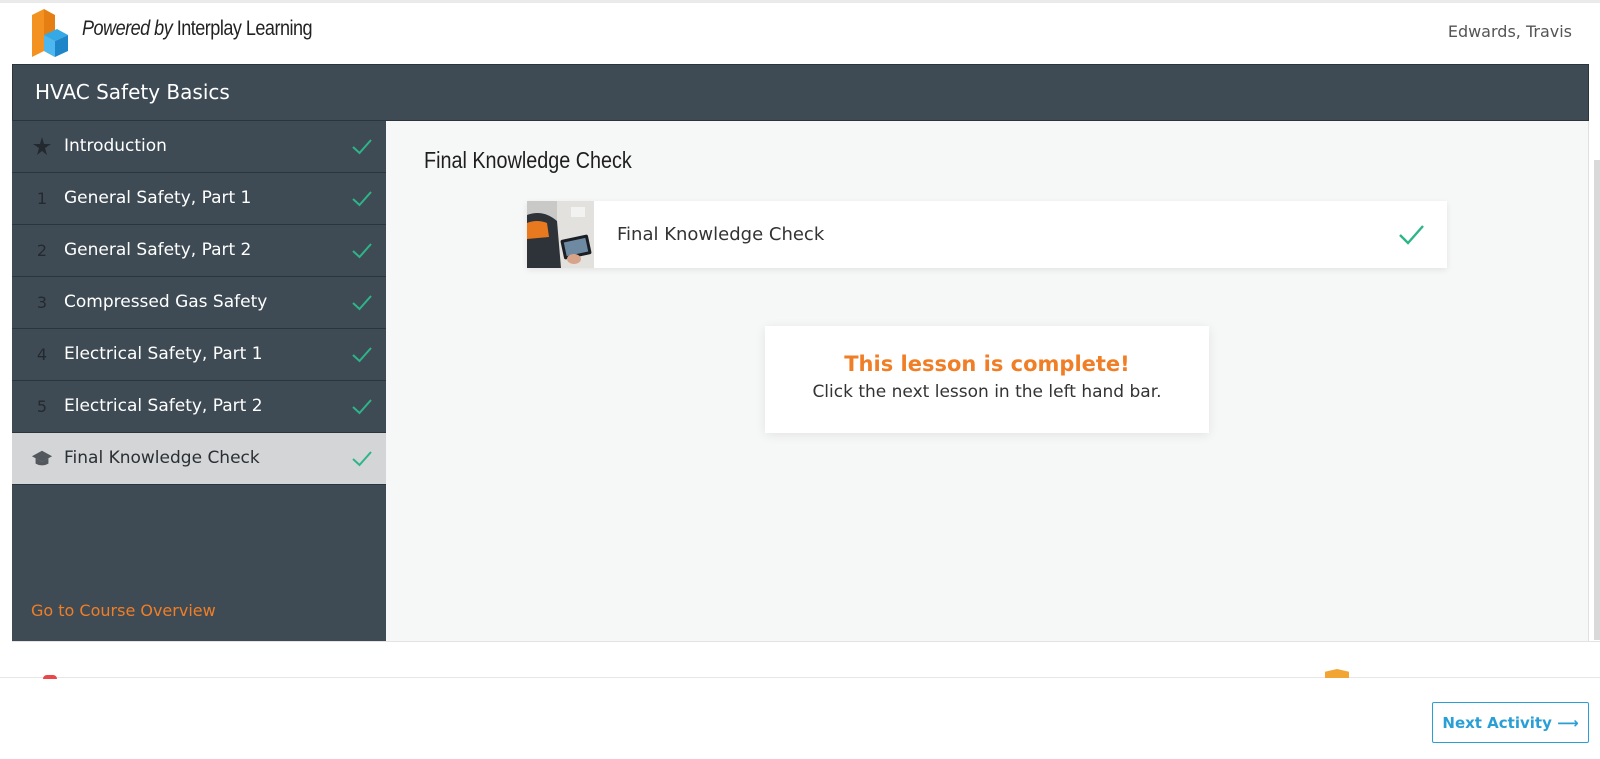 The height and width of the screenshot is (759, 1600). I want to click on lesson-number: 1, so click(42, 198).